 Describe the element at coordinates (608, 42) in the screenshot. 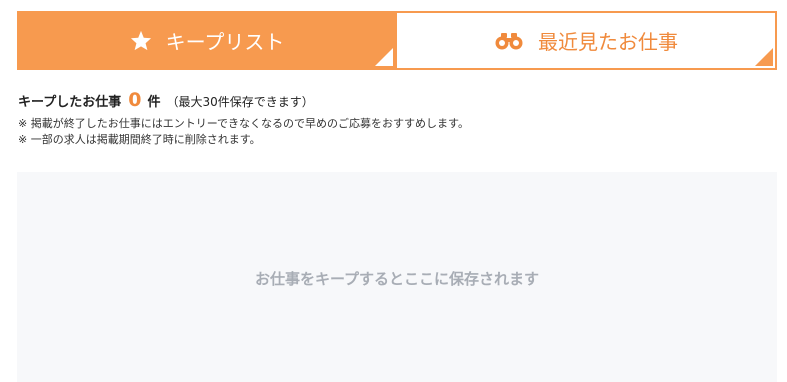

I see `tab-recently-viewed-label: 最近見たお仕事` at that location.